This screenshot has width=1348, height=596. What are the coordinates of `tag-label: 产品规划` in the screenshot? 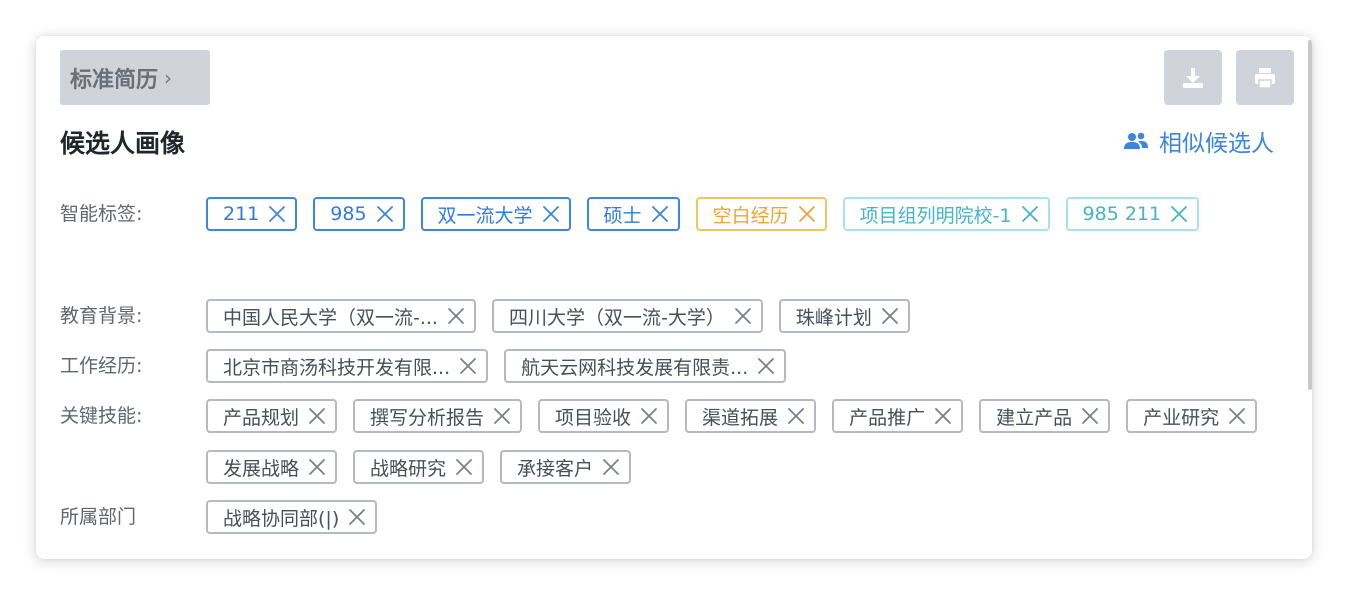 It's located at (261, 417).